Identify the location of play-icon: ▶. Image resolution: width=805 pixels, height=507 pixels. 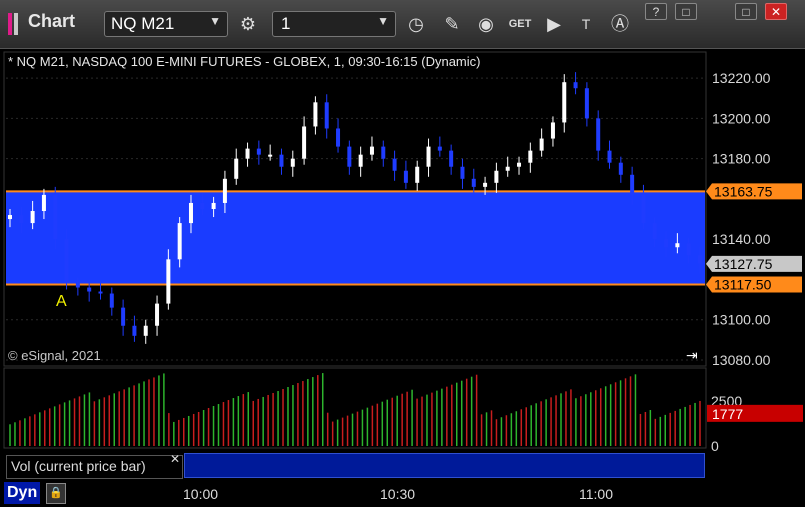
(554, 24).